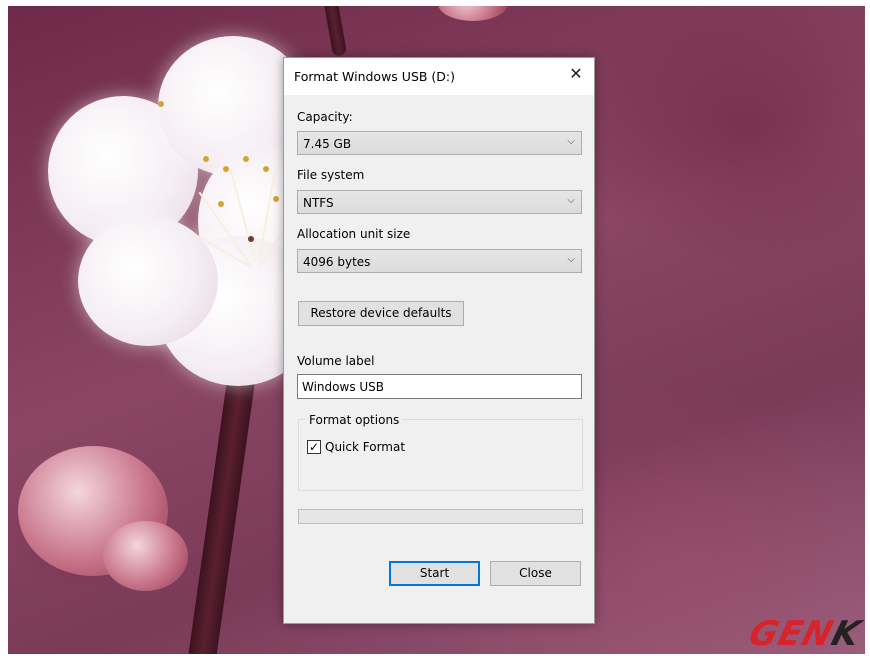 Image resolution: width=870 pixels, height=660 pixels. I want to click on start-button: Start, so click(434, 573).